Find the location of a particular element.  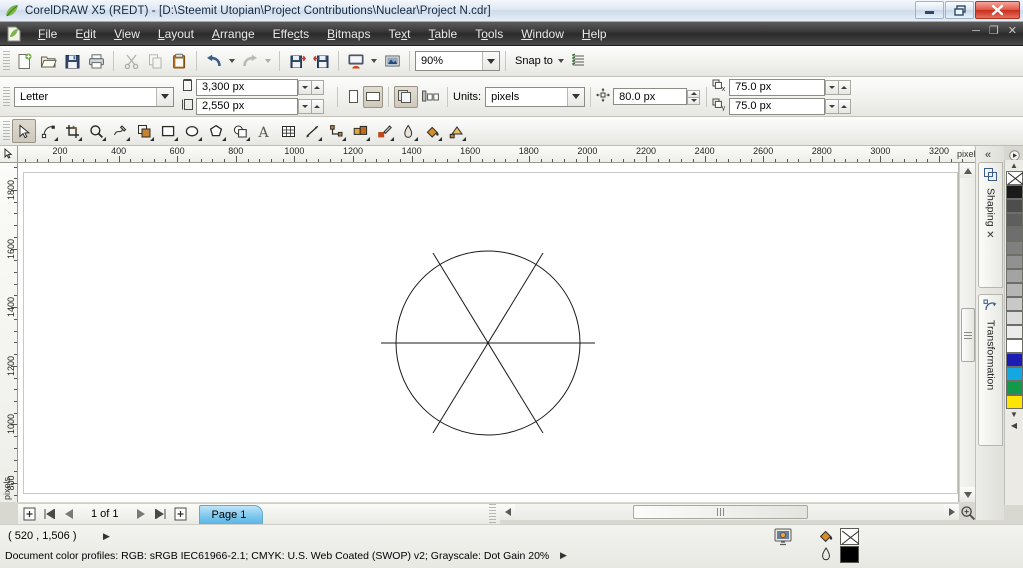

coordinates-expand-arrow: ▶ is located at coordinates (106, 536).